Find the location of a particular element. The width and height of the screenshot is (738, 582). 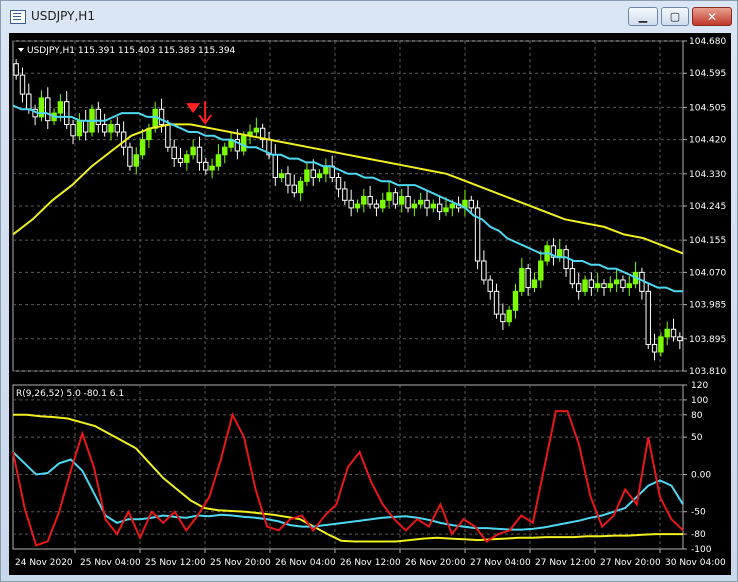

price-tick-label: 104.070 is located at coordinates (707, 273).